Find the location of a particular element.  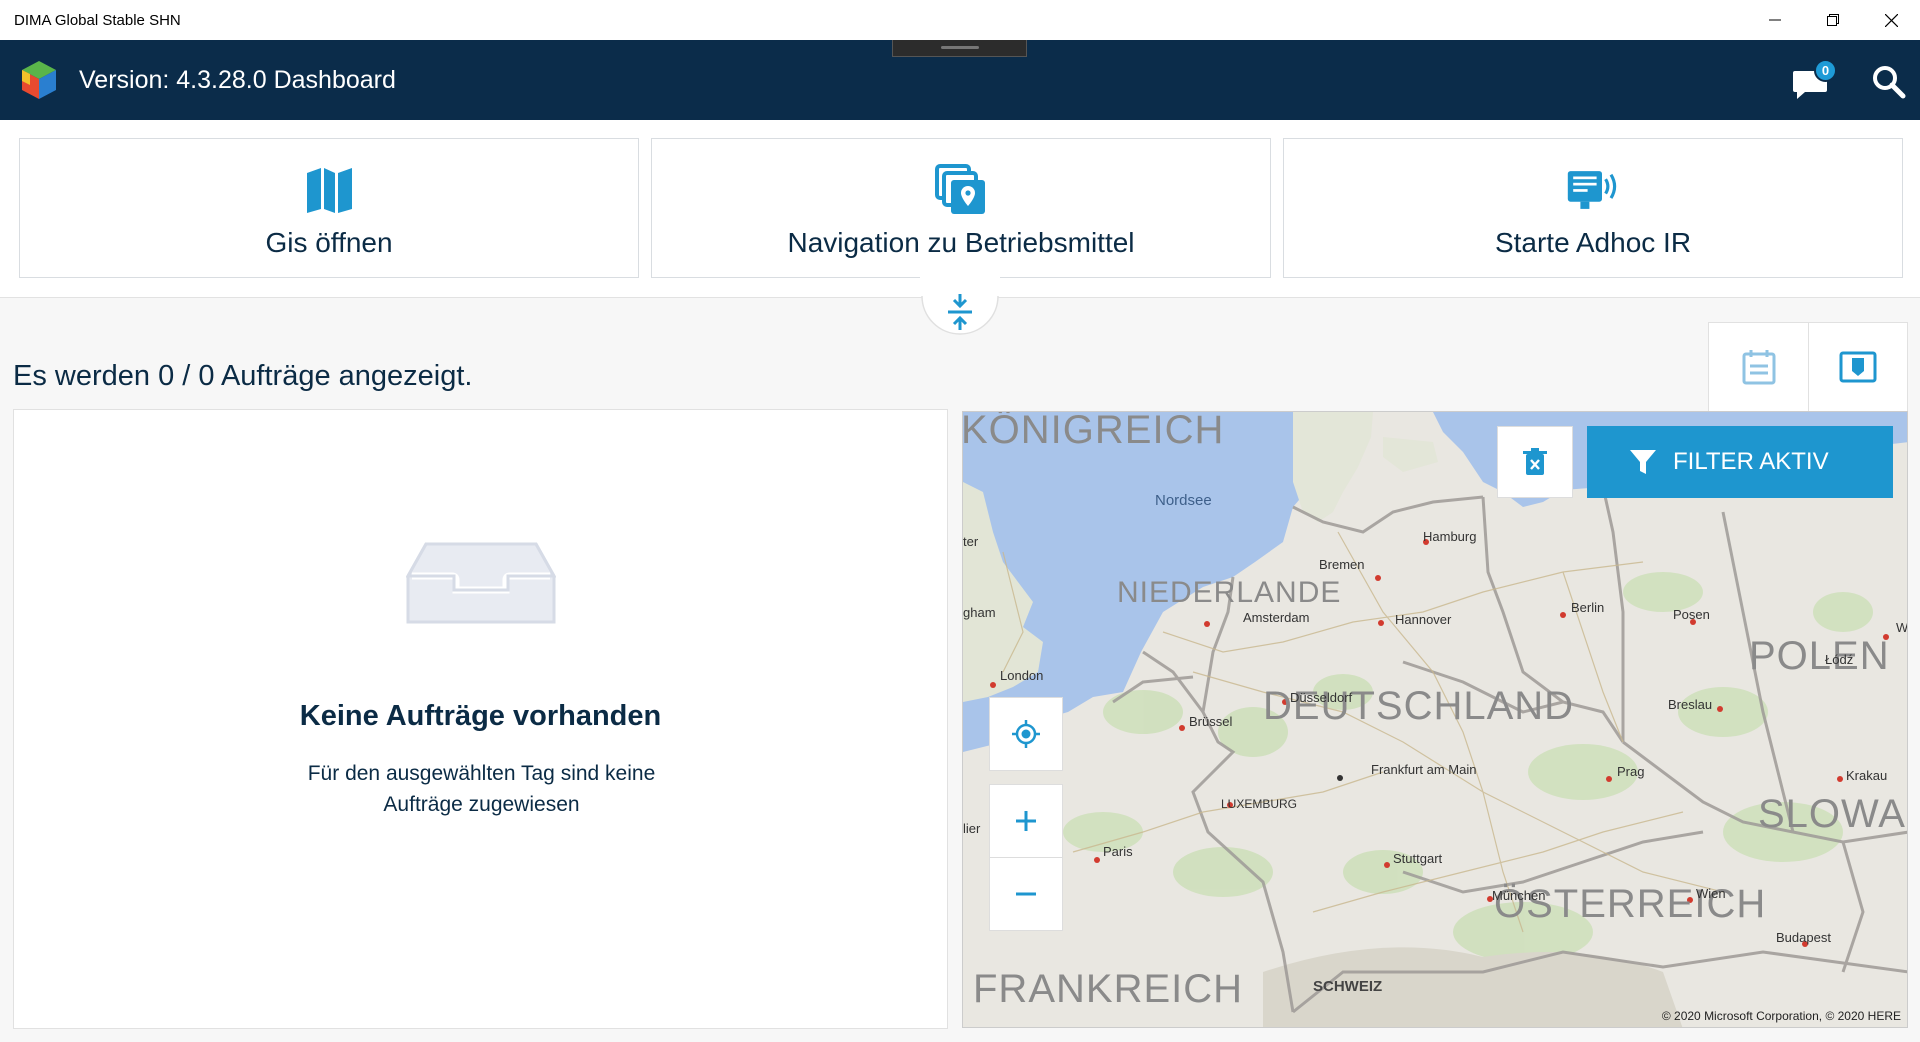

adhoc-ir-device-icon is located at coordinates (1593, 190).